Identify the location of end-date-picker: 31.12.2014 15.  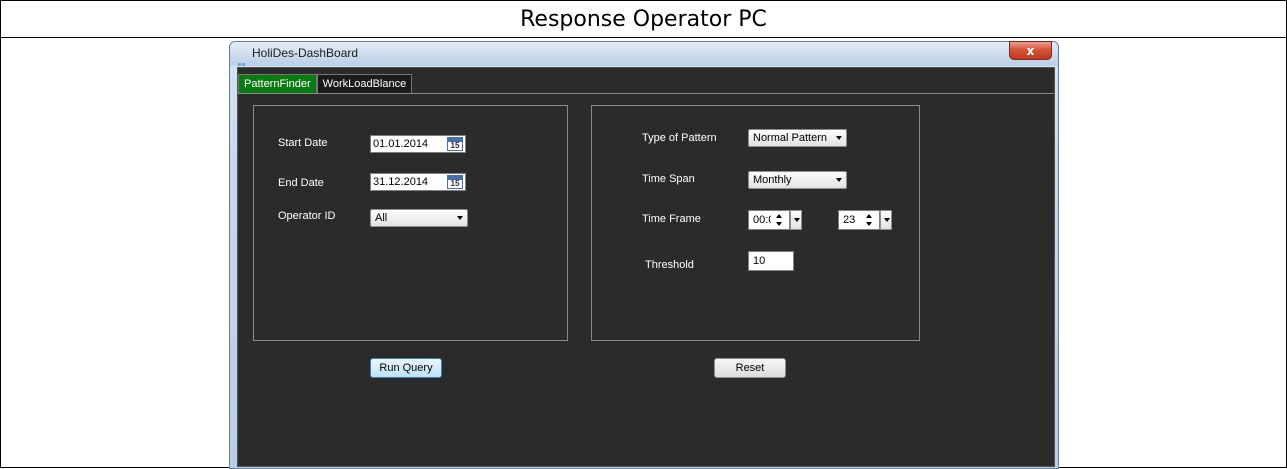
(418, 182).